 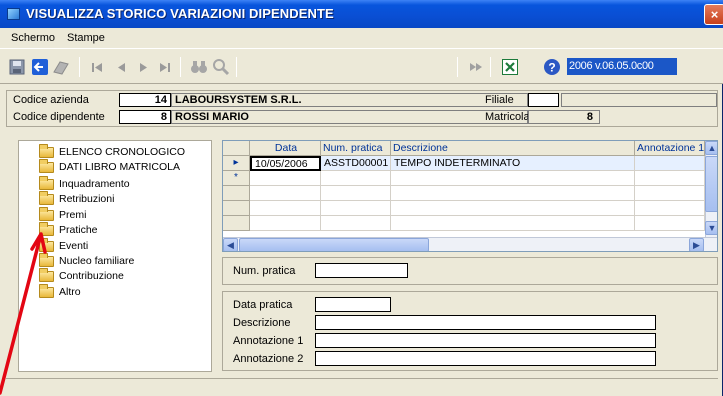 What do you see at coordinates (59, 117) in the screenshot?
I see `codice-dipendente-label: Codice dipendente` at bounding box center [59, 117].